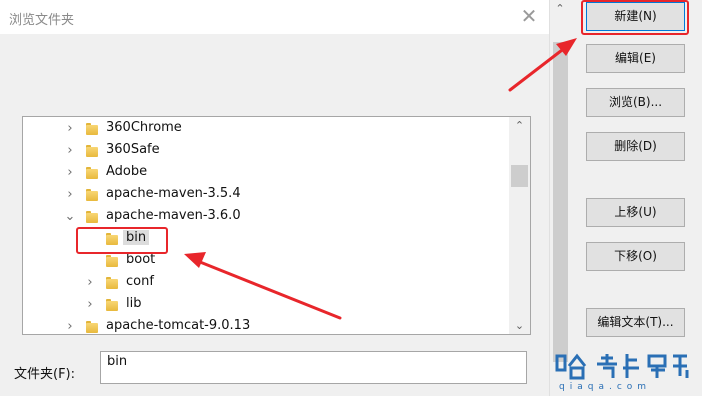 The width and height of the screenshot is (702, 396). What do you see at coordinates (635, 58) in the screenshot?
I see `edit-button: 编辑(E)` at bounding box center [635, 58].